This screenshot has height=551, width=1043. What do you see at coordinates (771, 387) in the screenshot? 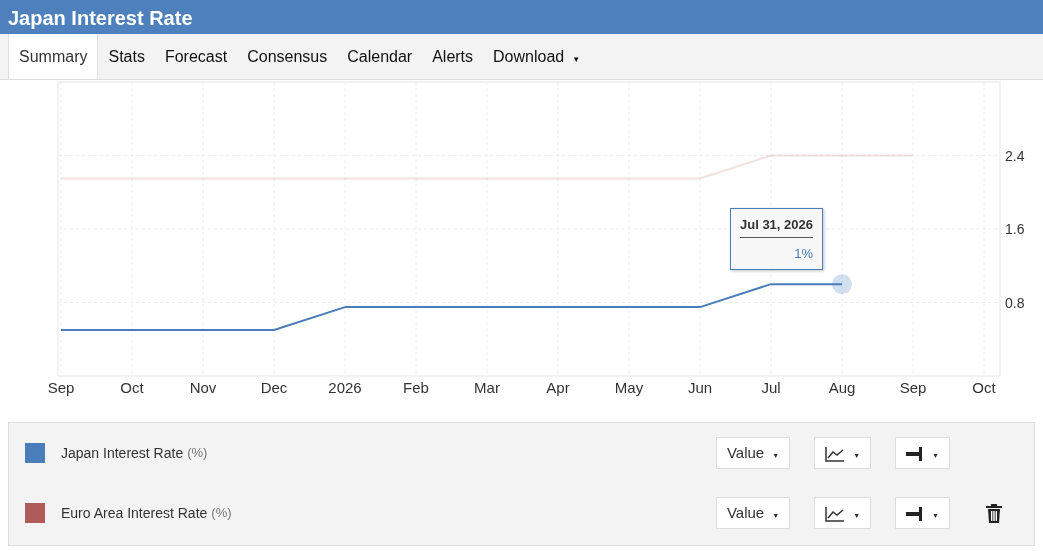
I see `axis-label: Jul` at bounding box center [771, 387].